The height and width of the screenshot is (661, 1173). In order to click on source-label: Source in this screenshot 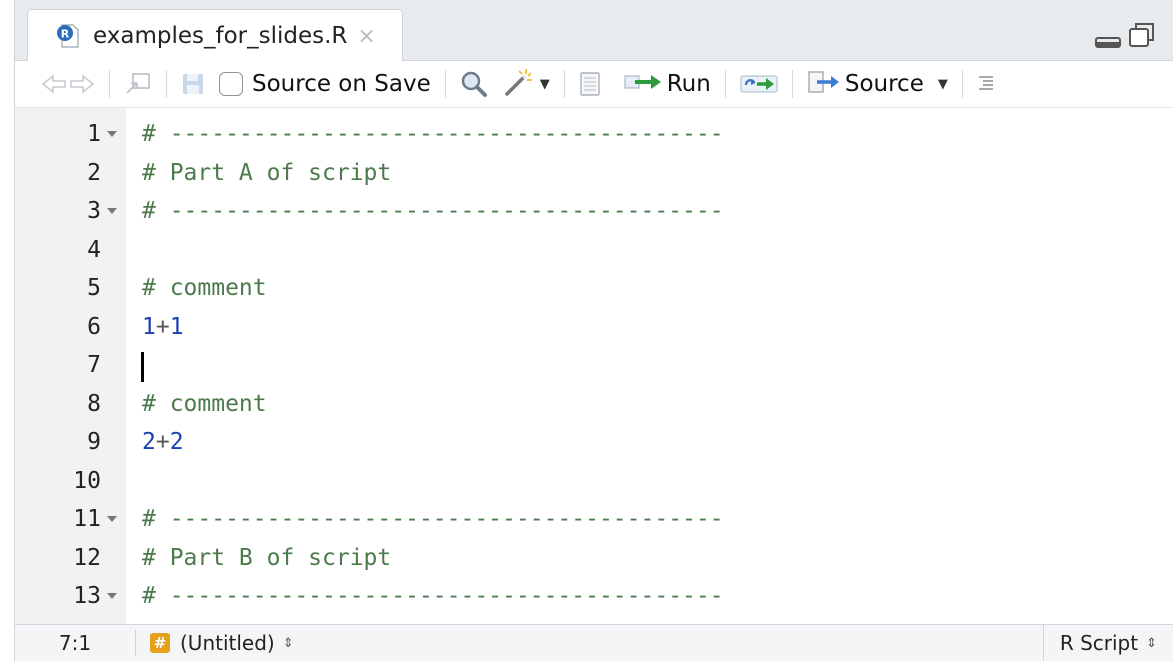, I will do `click(884, 84)`.